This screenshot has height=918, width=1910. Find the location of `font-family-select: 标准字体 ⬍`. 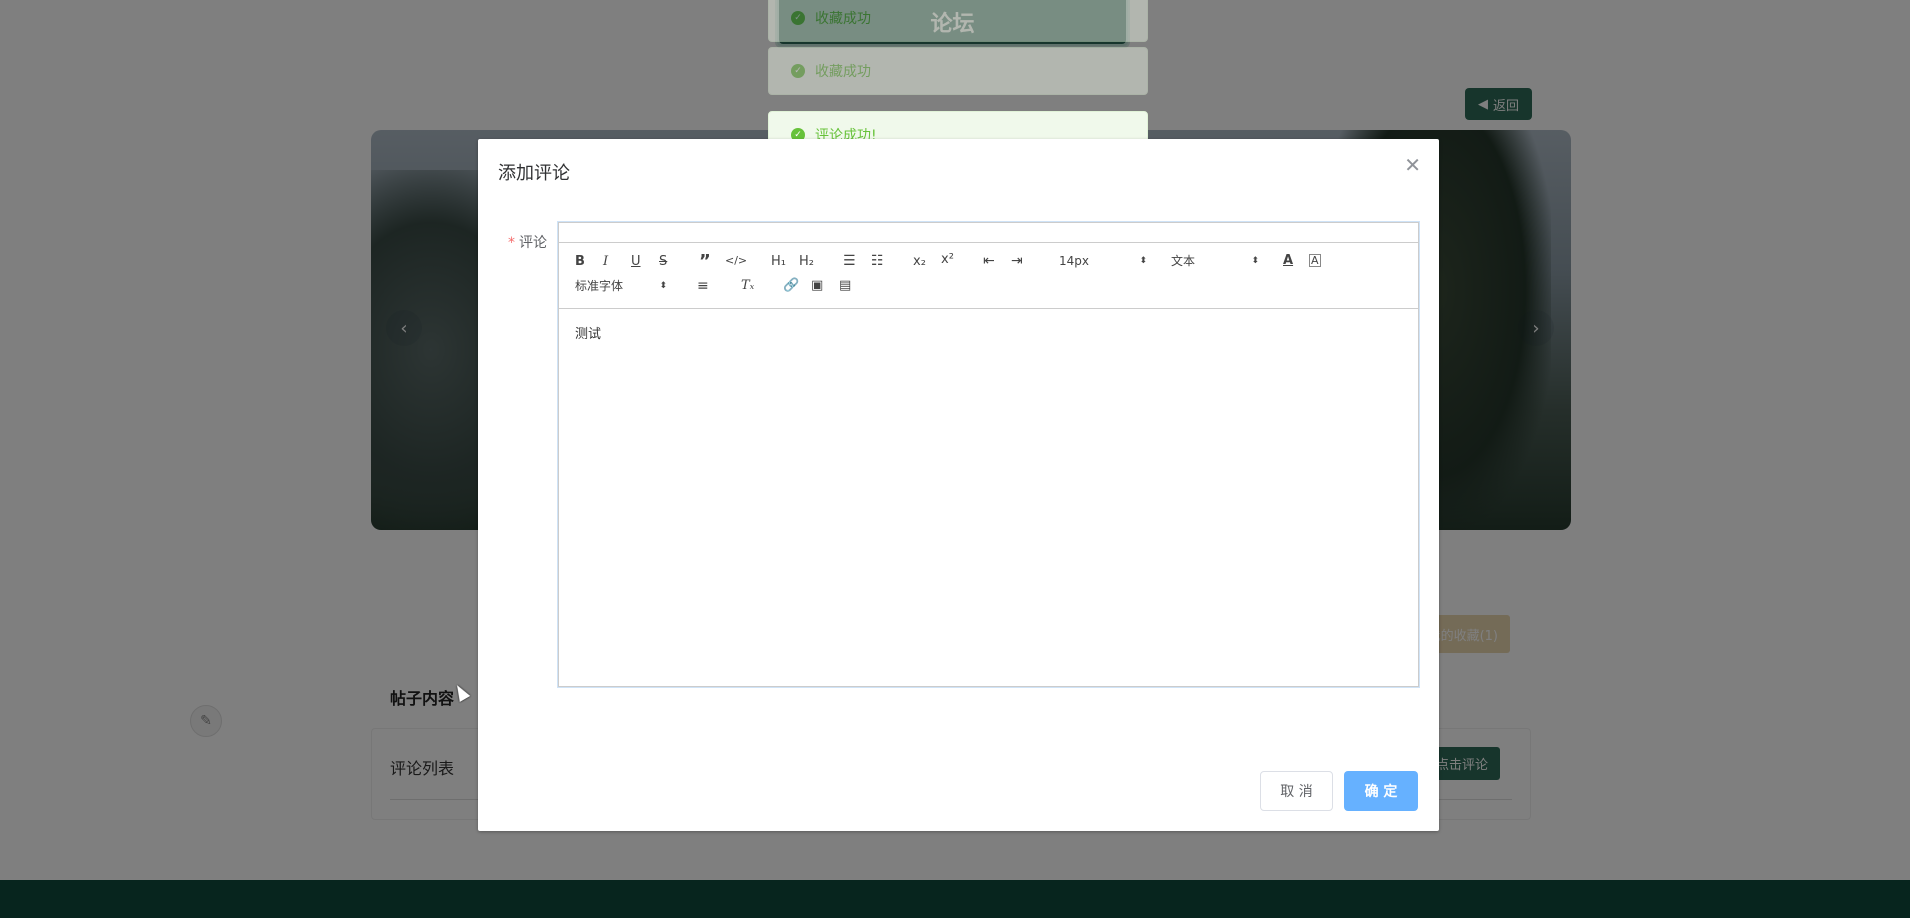

font-family-select: 标准字体 ⬍ is located at coordinates (621, 286).